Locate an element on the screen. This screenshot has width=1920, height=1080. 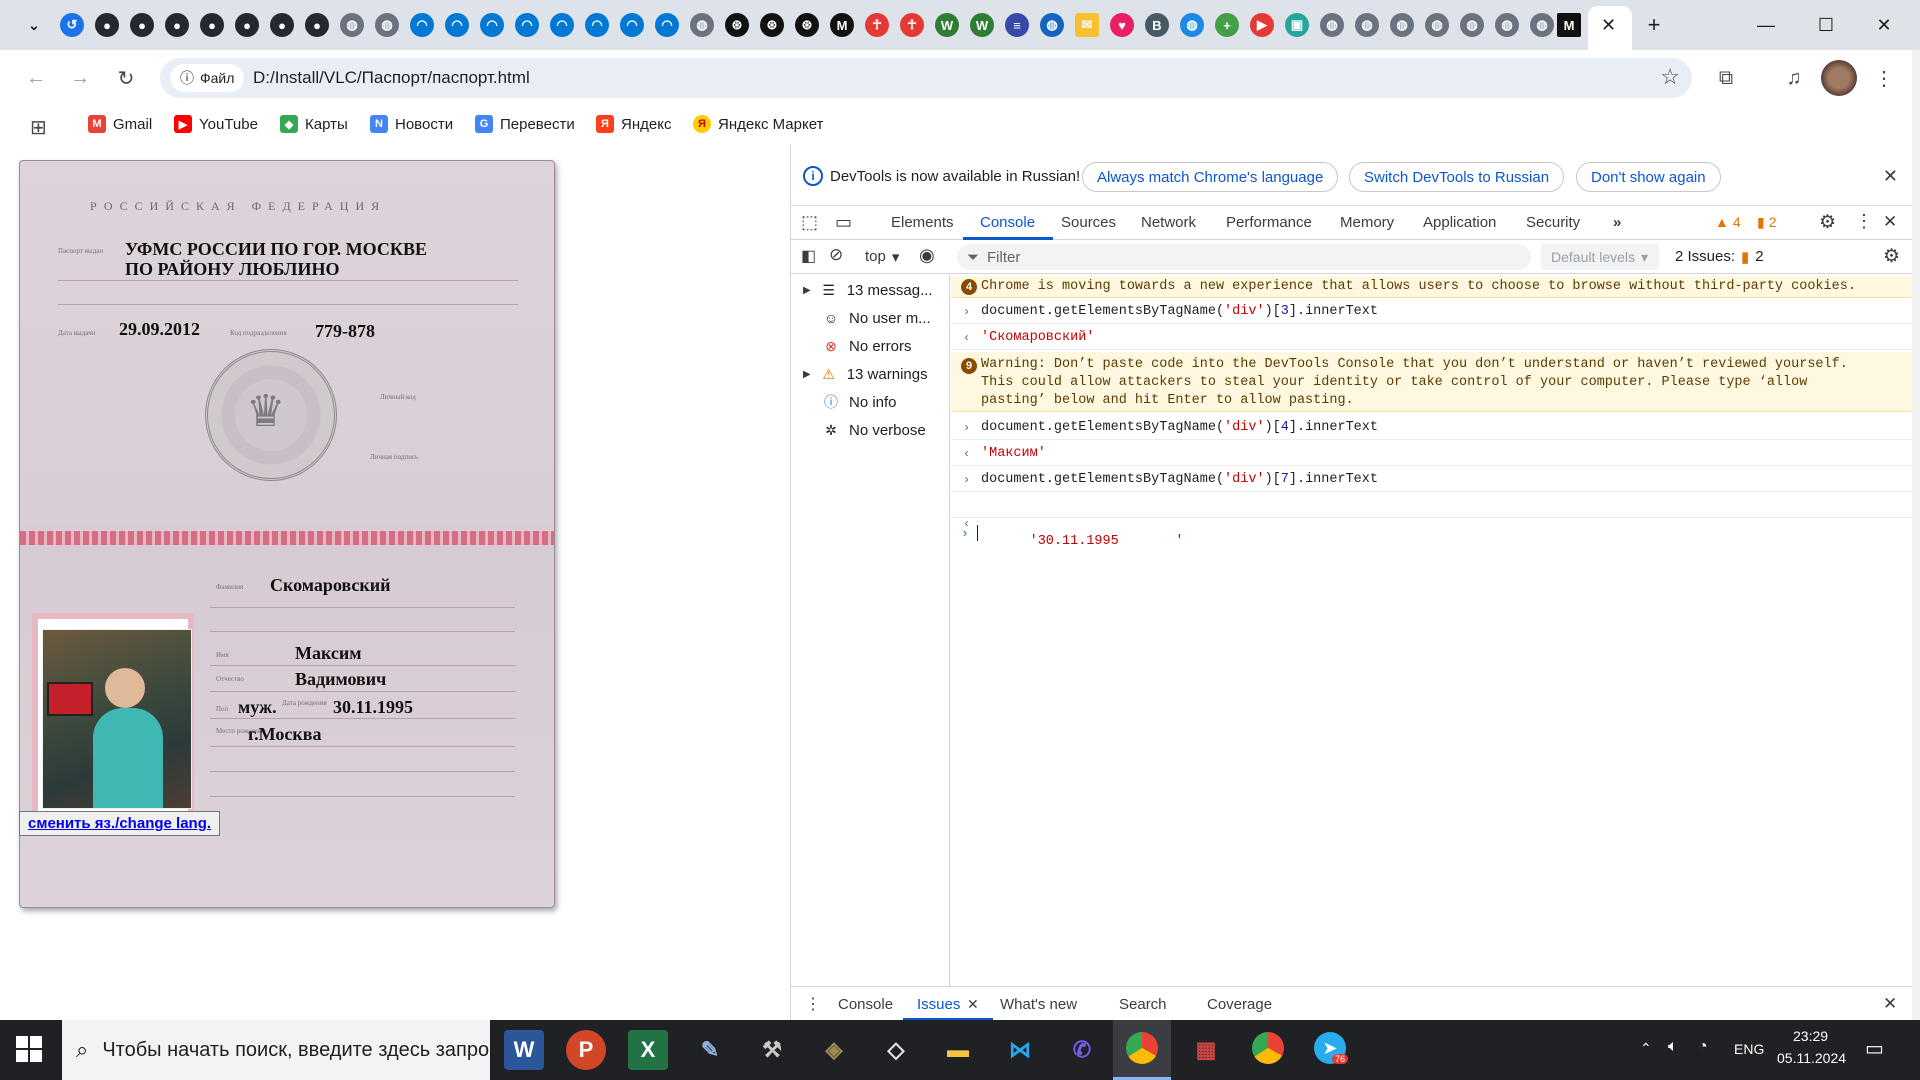
issues-counter: ▮ 2 is located at coordinates (1767, 222).